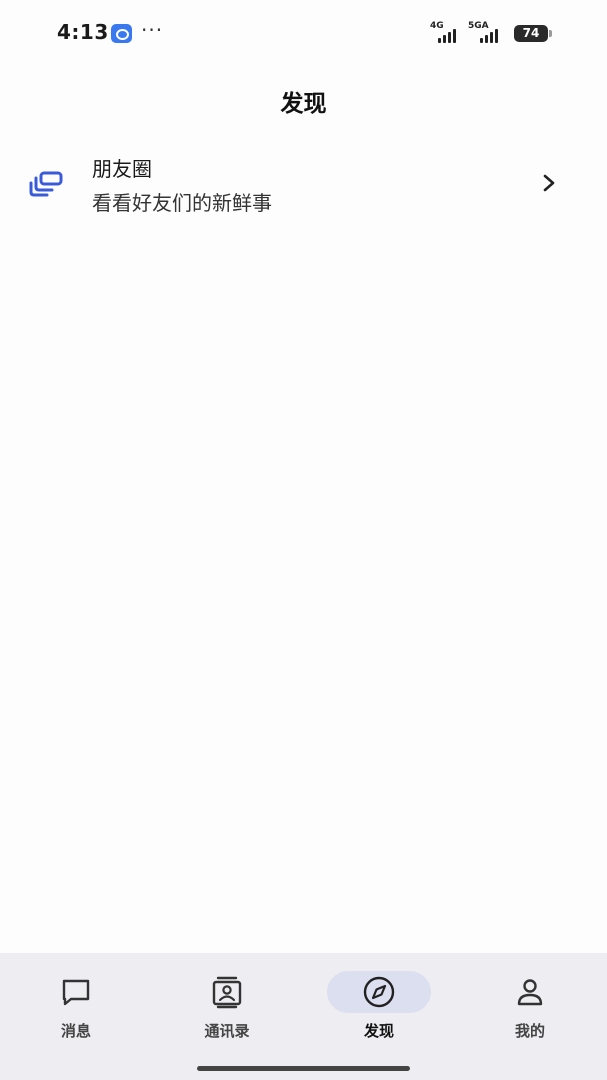  I want to click on bottom-tab-bar: 消息 通讯录 发现 我的, so click(303, 1016).